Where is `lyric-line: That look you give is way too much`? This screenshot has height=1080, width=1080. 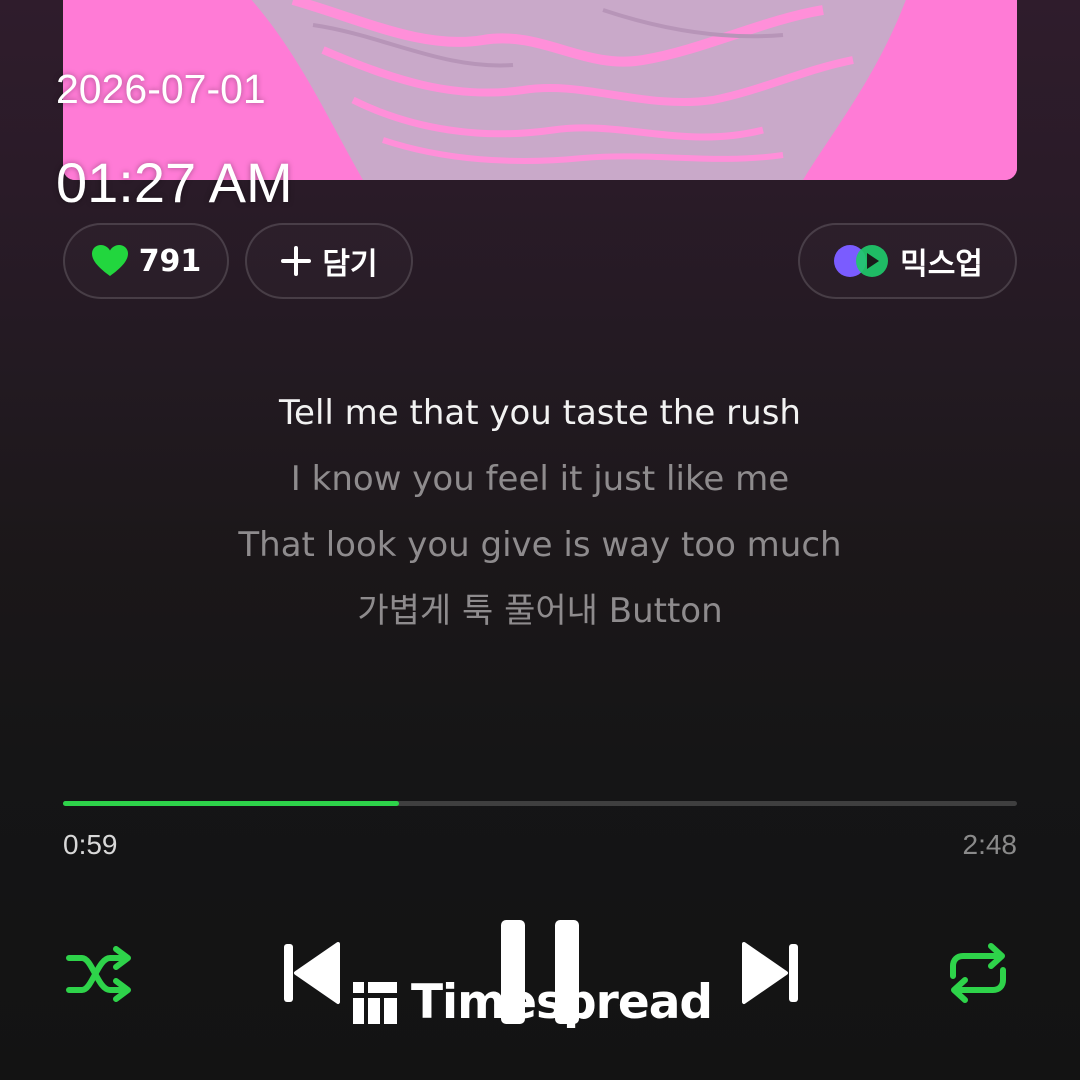 lyric-line: That look you give is way too much is located at coordinates (540, 545).